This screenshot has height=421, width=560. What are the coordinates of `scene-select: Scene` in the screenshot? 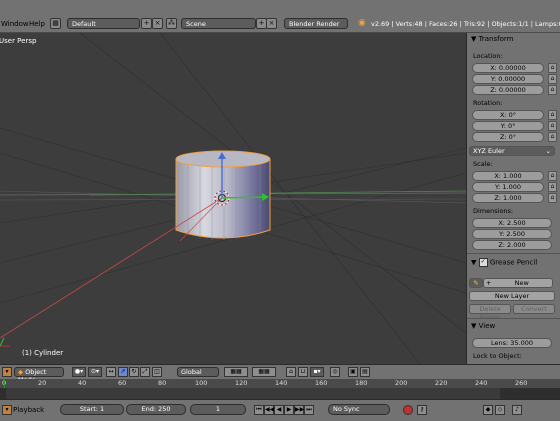 It's located at (218, 23).